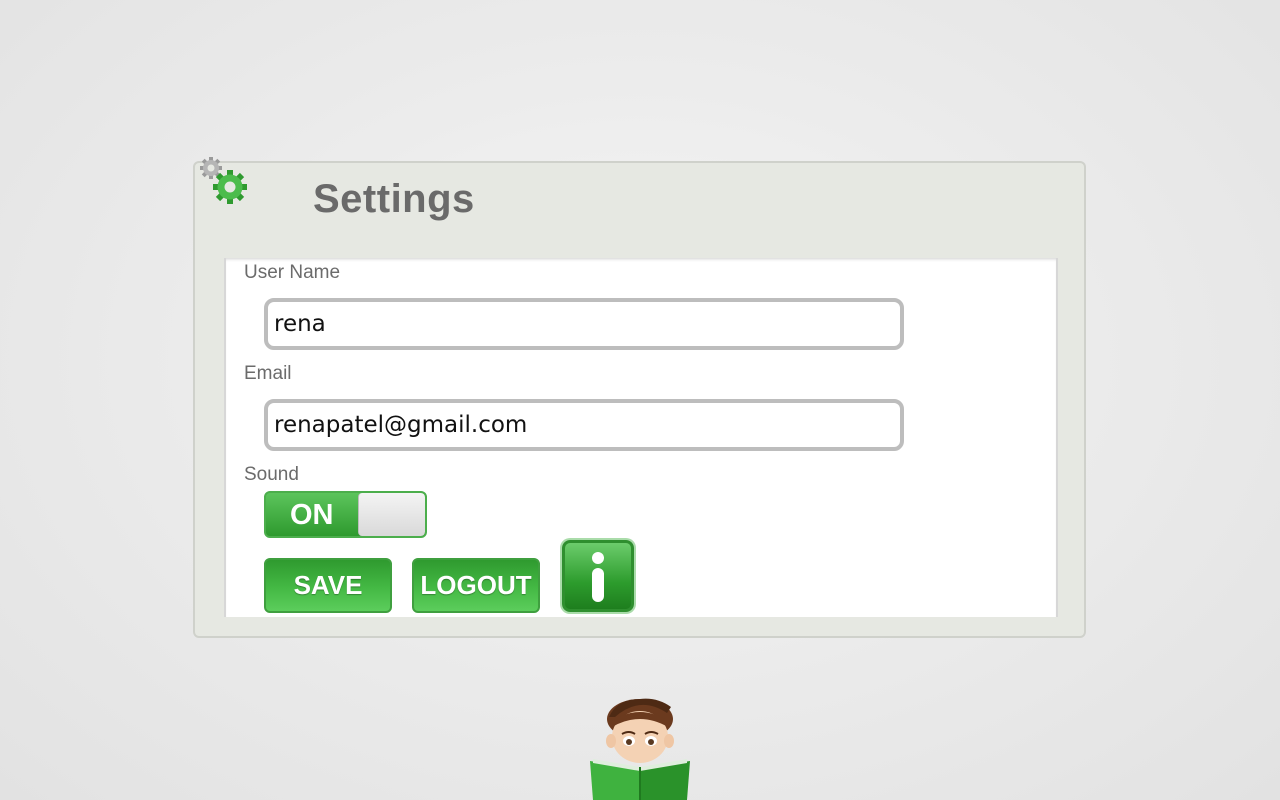  What do you see at coordinates (584, 324) in the screenshot?
I see `username-input` at bounding box center [584, 324].